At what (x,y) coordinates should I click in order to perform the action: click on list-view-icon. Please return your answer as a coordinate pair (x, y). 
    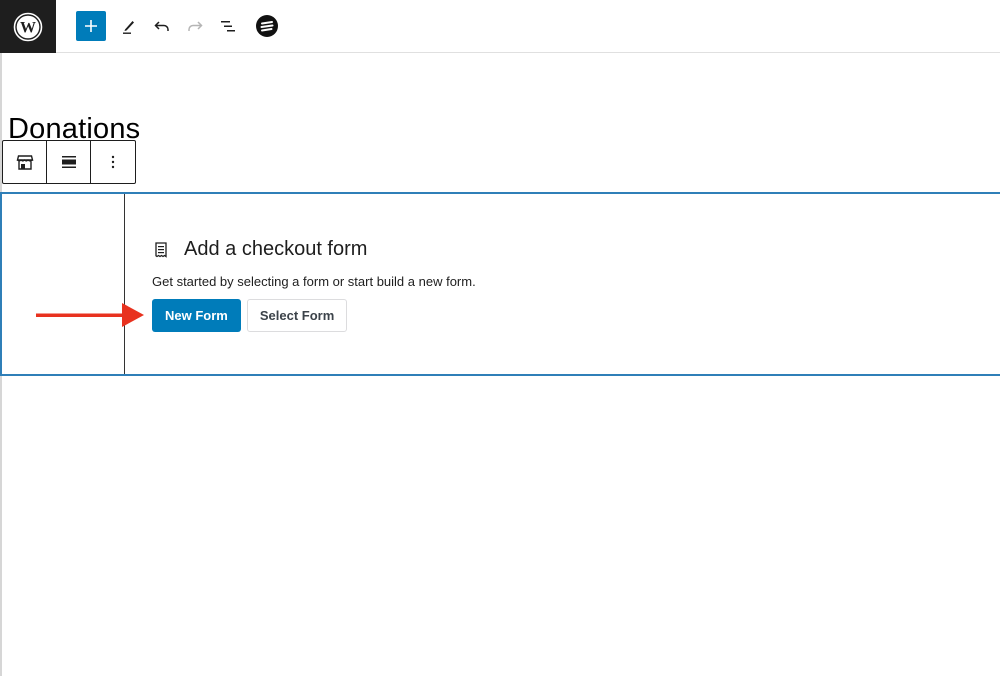
    Looking at the image, I should click on (228, 26).